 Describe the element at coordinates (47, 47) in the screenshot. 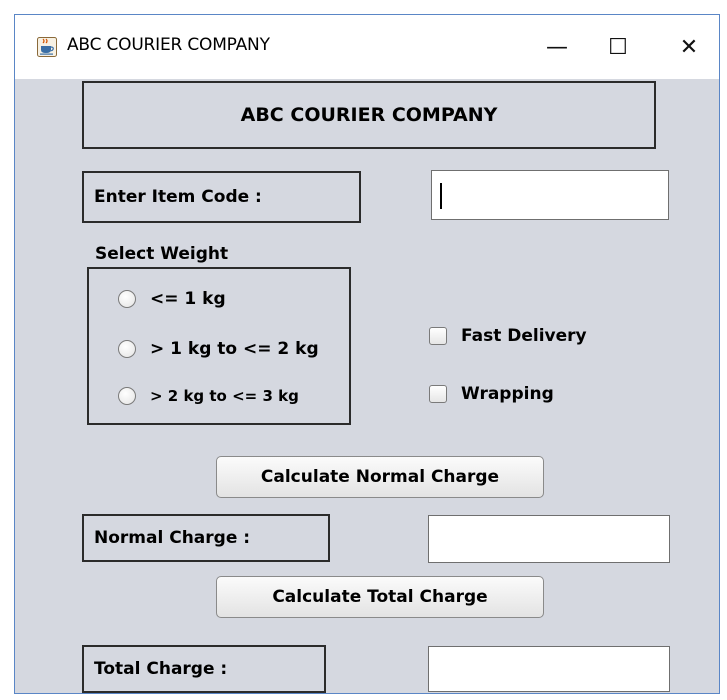

I see `java-cup-icon` at that location.